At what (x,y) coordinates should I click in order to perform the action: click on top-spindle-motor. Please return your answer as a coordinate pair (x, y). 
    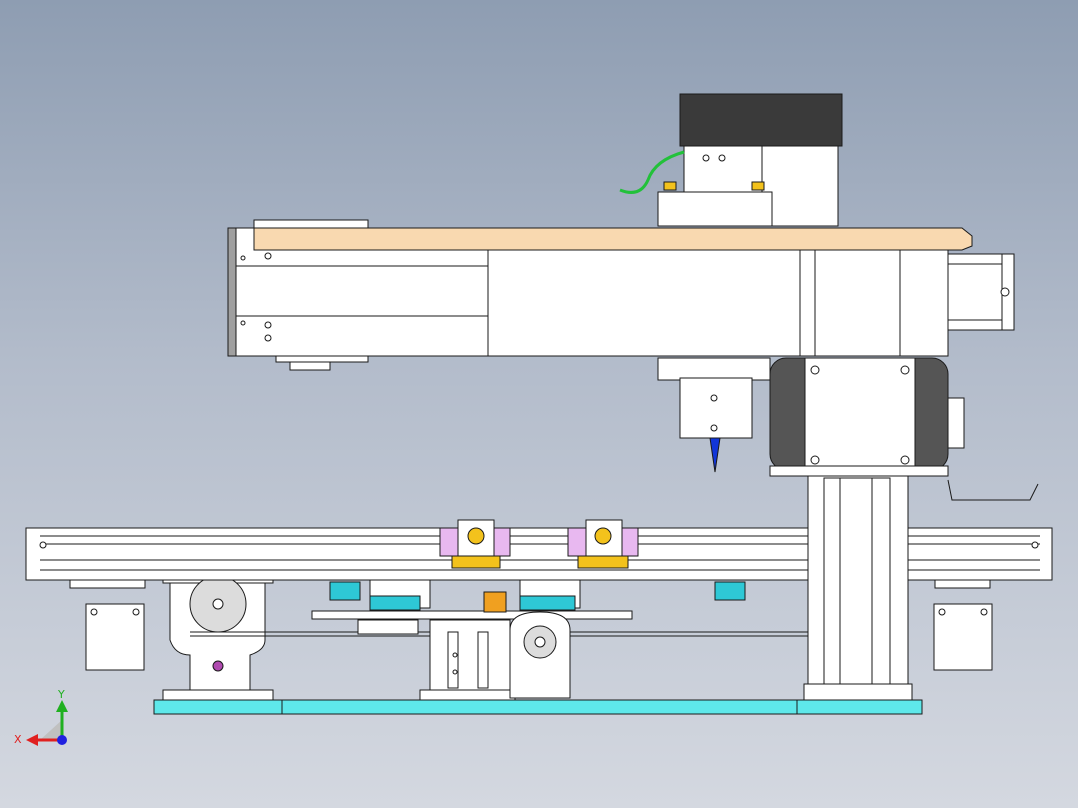
    Looking at the image, I should click on (750, 160).